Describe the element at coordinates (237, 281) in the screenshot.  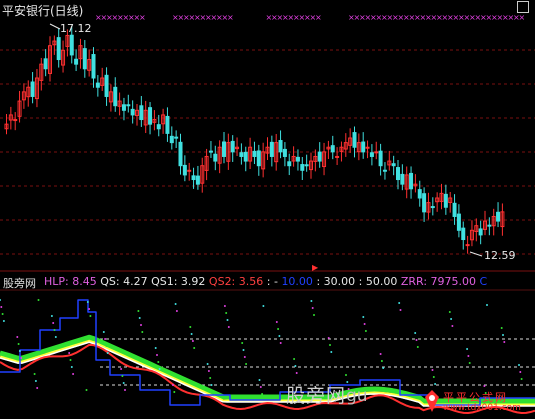
I see `indicator-item: QS2: 3.56` at that location.